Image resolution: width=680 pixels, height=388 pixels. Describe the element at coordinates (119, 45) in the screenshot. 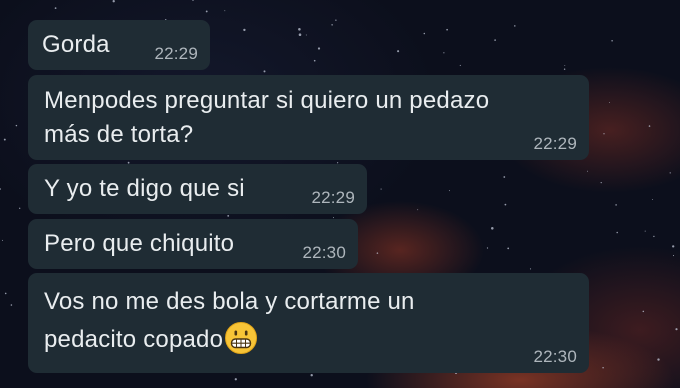

I see `message-bubble: Gorda 22:29` at that location.